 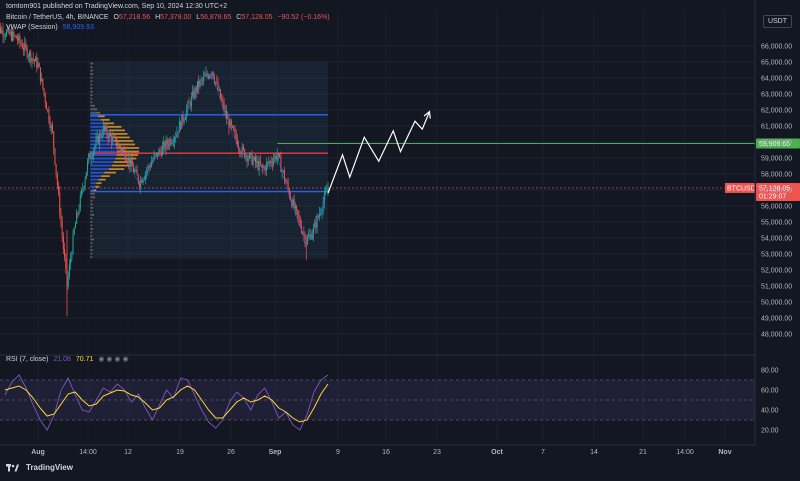 What do you see at coordinates (776, 127) in the screenshot?
I see `price-tick-label: 61,000.00` at bounding box center [776, 127].